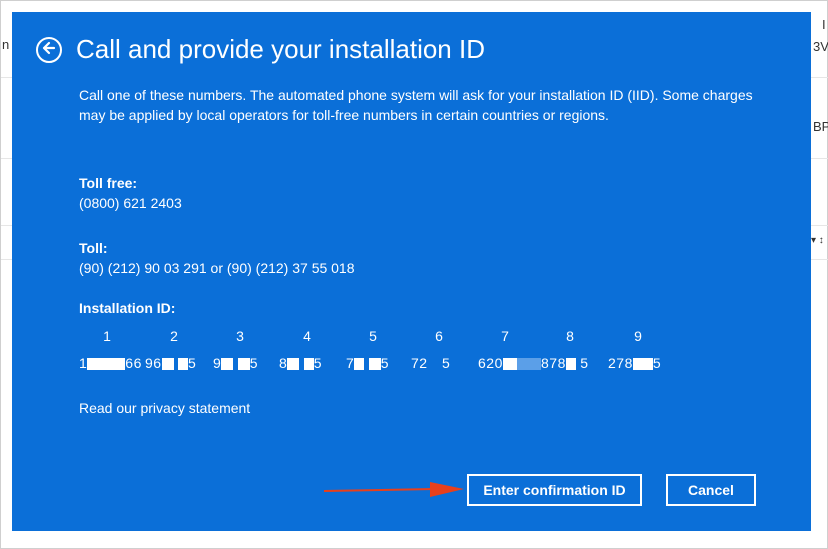  I want to click on iid-group: 1 66, so click(110, 363).